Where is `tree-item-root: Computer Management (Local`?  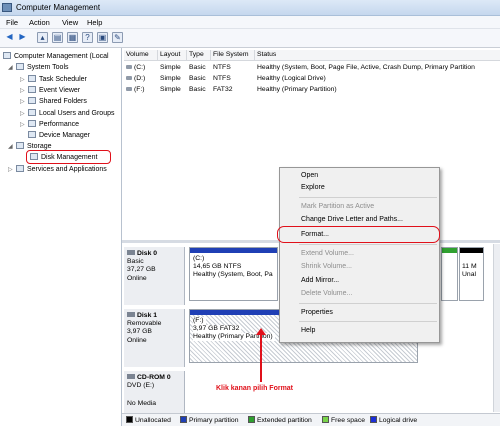
tree-item-root: Computer Management (Local is located at coordinates (56, 56).